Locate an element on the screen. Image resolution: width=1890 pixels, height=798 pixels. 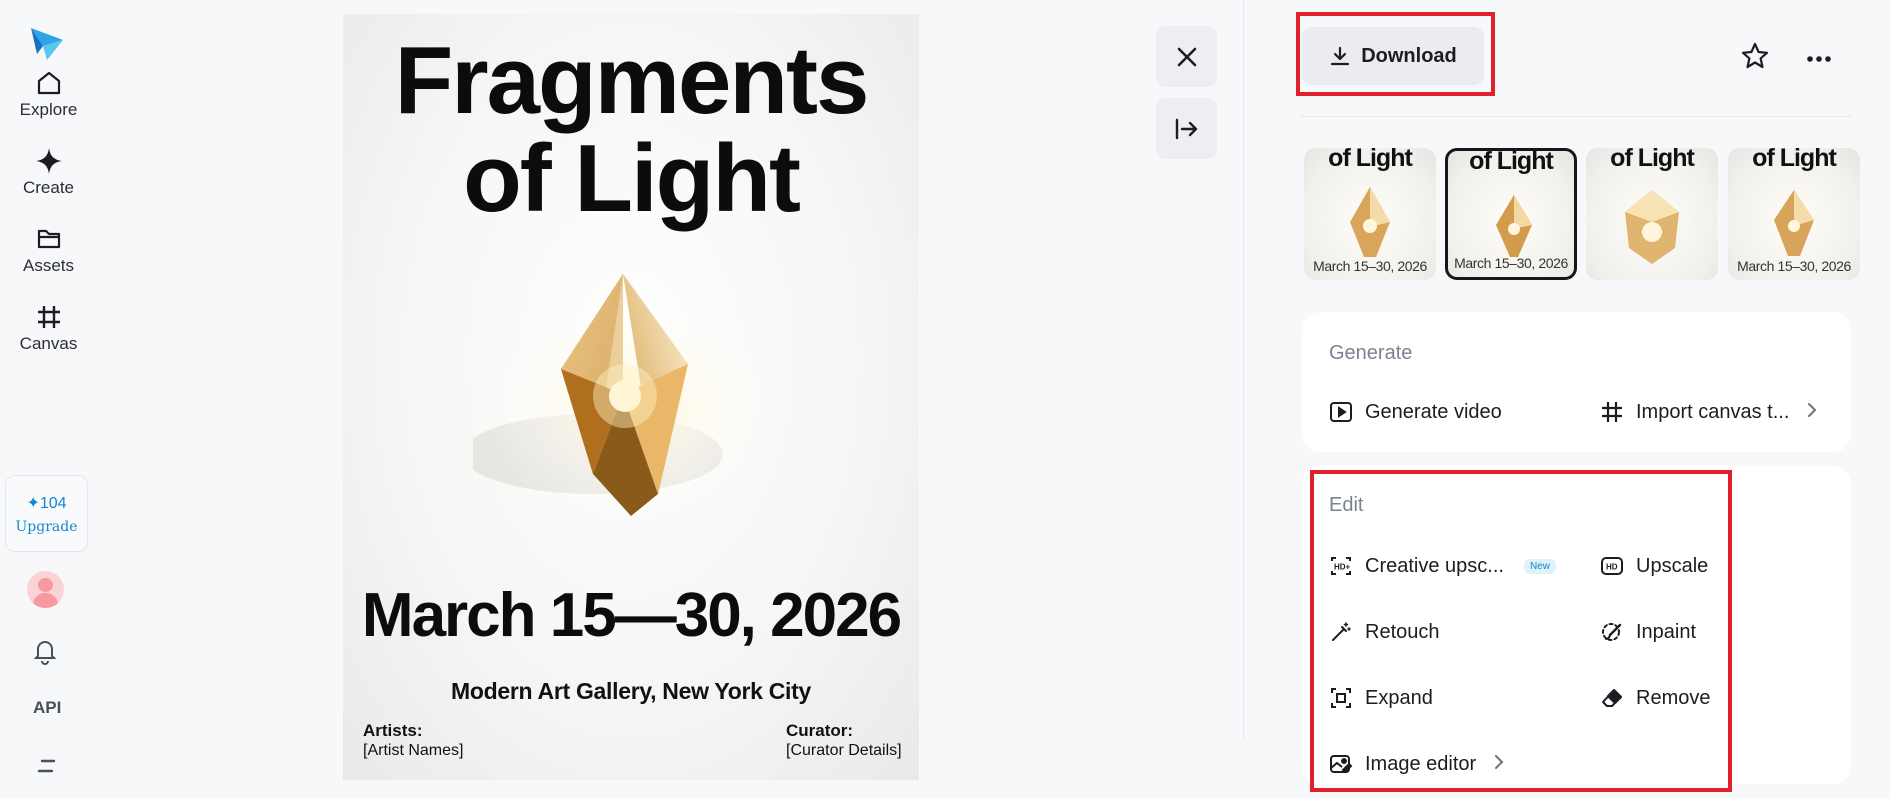
edit-highlight-box is located at coordinates (1521, 631).